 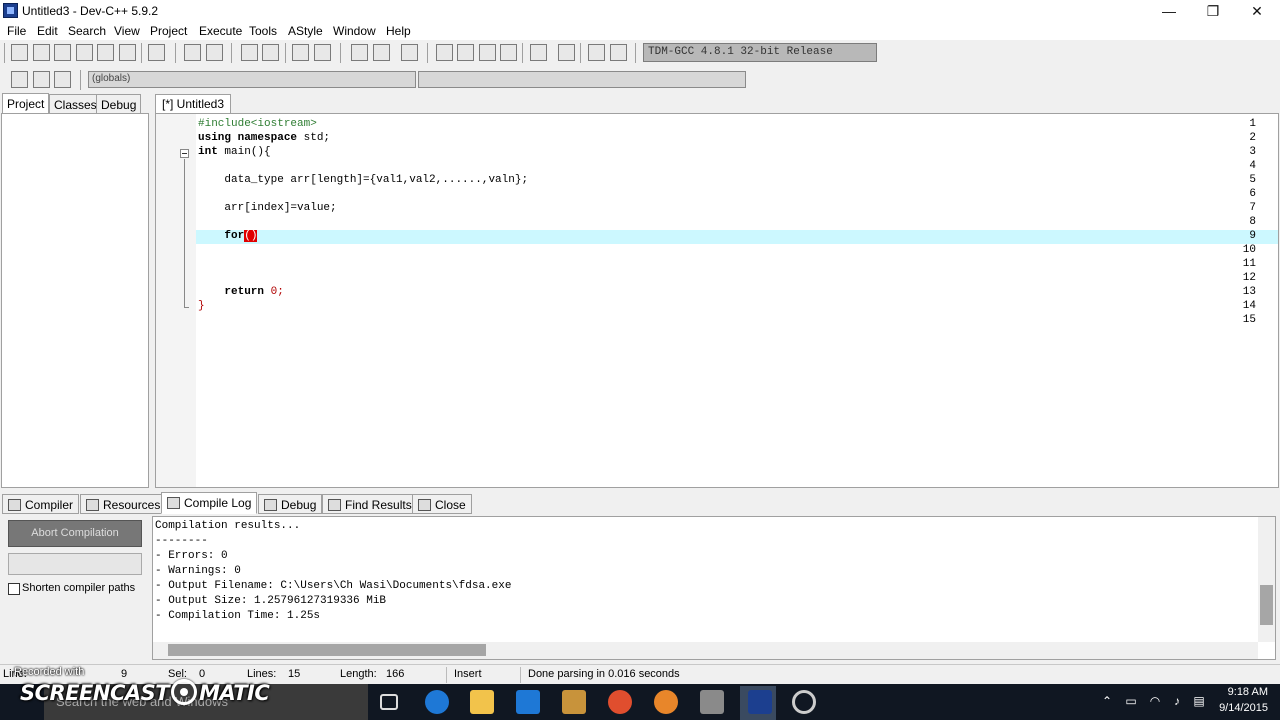 What do you see at coordinates (712, 702) in the screenshot?
I see `app-icon` at bounding box center [712, 702].